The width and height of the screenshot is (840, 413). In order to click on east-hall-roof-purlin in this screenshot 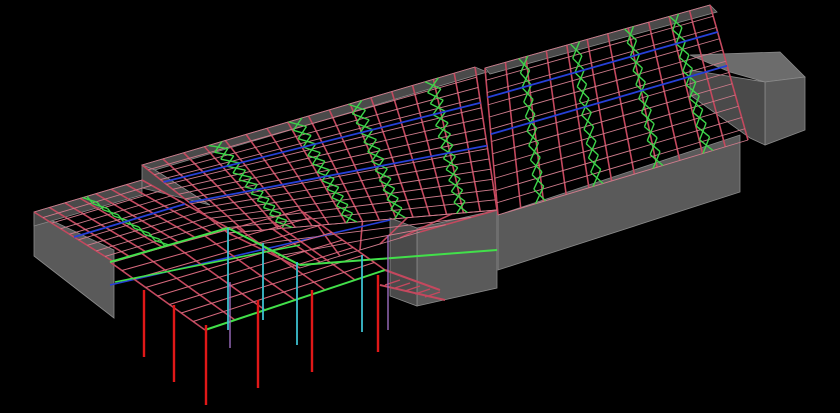, I will do `click(604, 72)`.